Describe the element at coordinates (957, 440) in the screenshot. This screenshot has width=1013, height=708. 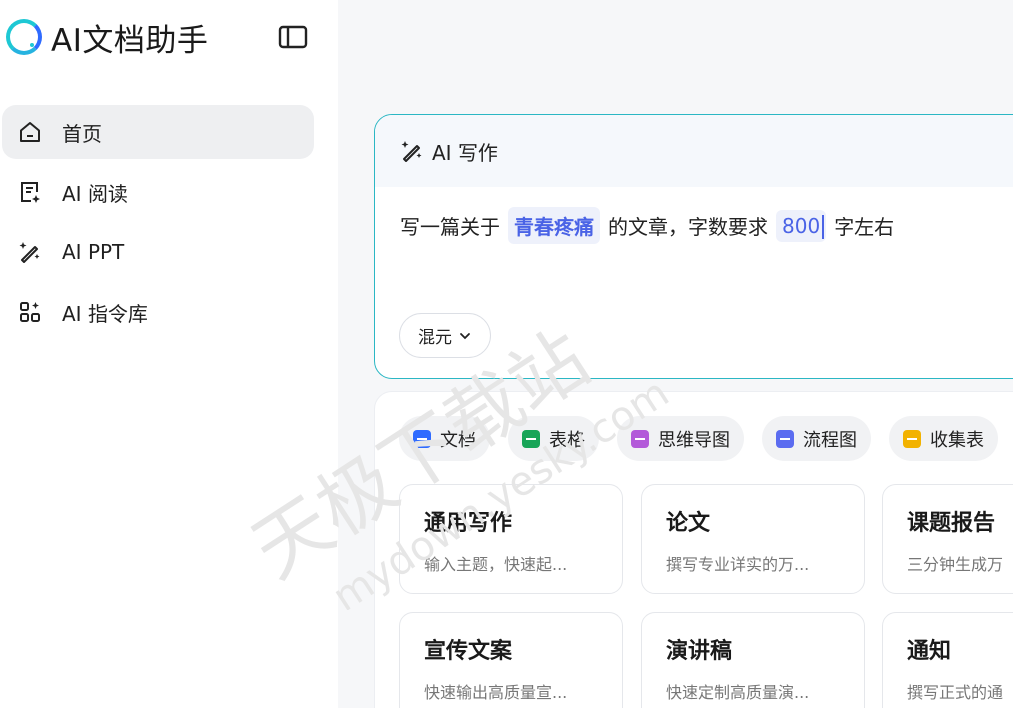
I see `chip-label: 收集表` at that location.